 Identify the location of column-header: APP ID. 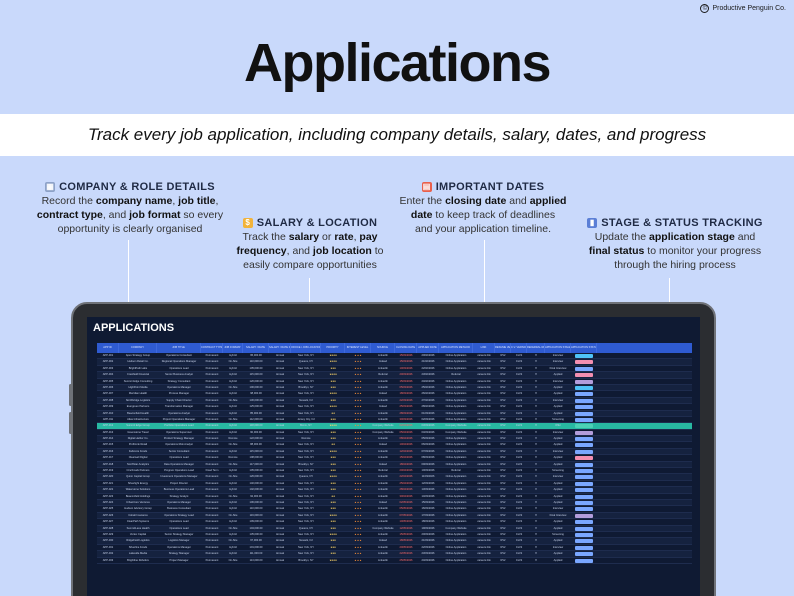
(108, 348).